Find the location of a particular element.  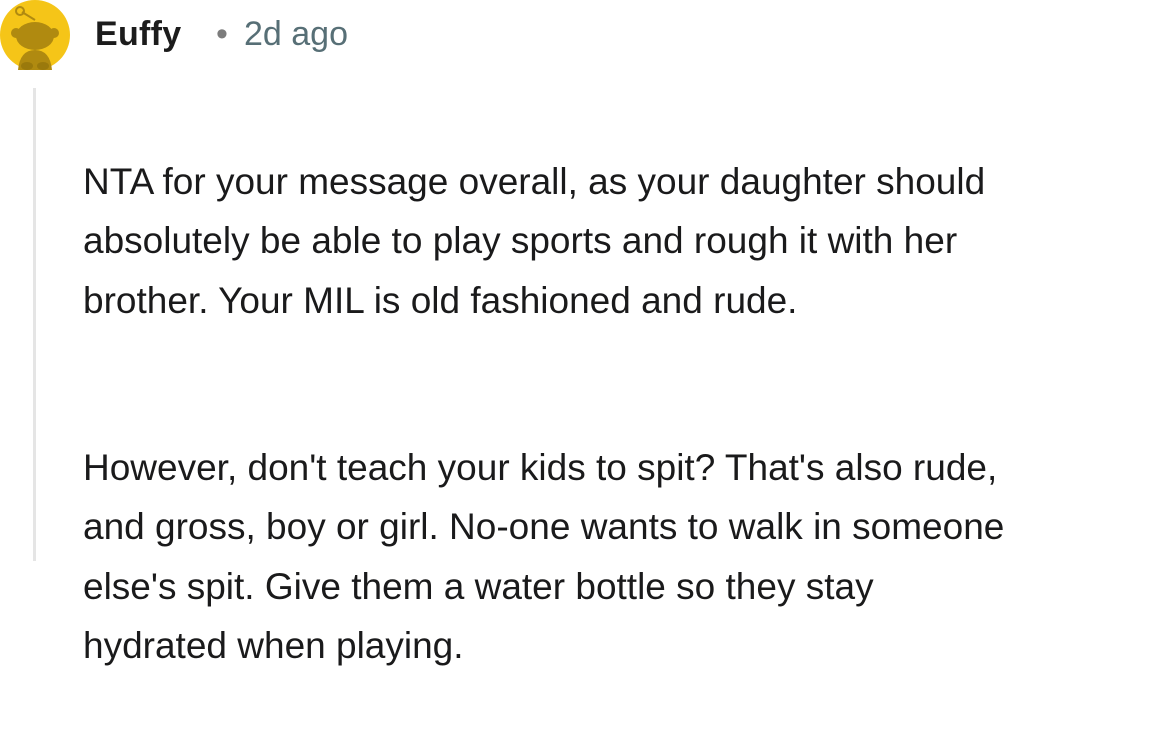

avatar is located at coordinates (35, 35).